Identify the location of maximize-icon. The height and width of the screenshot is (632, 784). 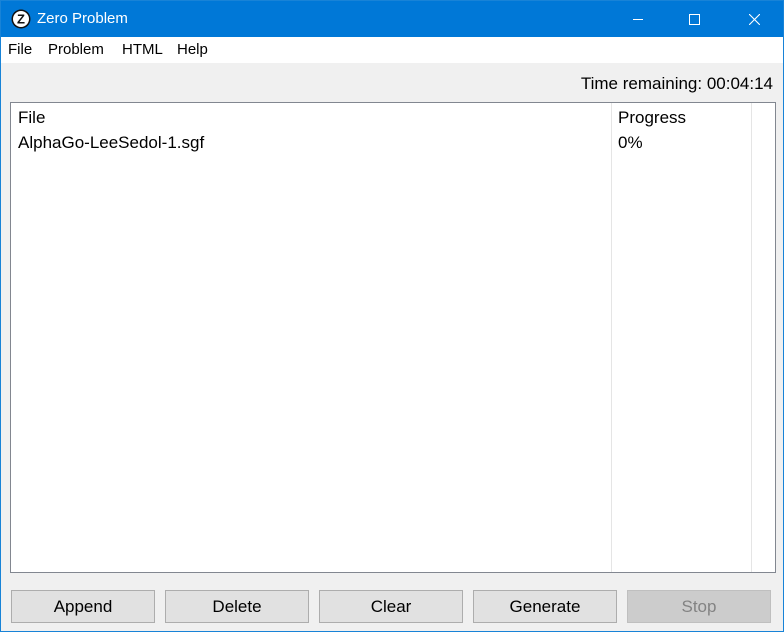
(694, 19).